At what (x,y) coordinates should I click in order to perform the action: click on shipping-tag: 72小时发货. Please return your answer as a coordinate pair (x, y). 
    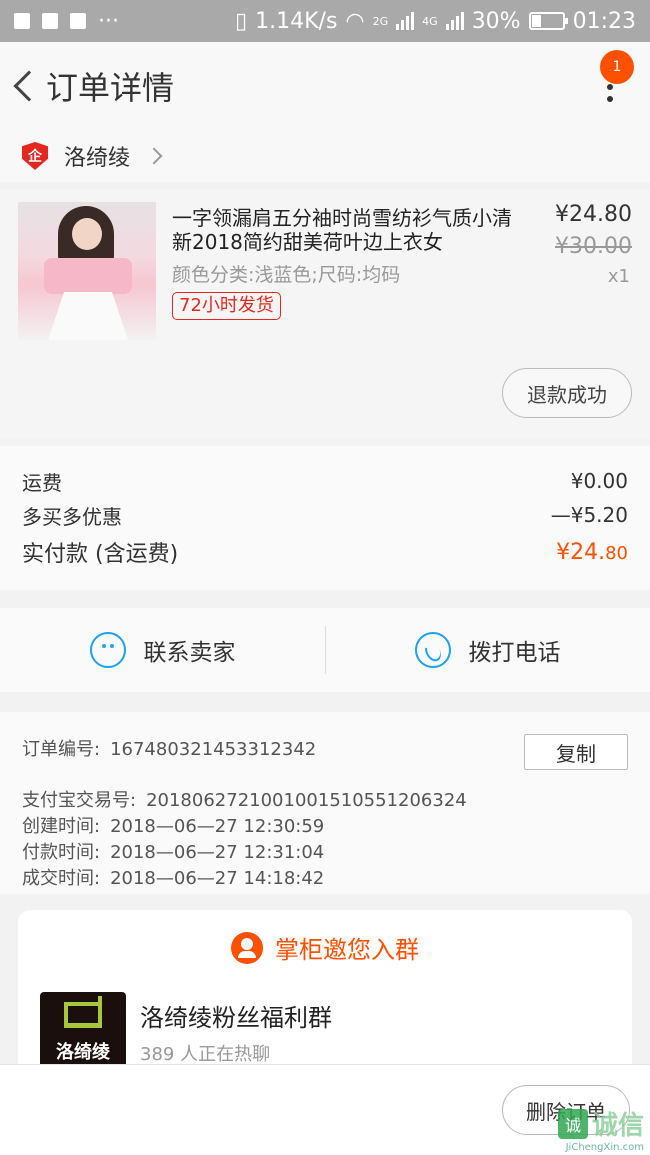
    Looking at the image, I should click on (226, 306).